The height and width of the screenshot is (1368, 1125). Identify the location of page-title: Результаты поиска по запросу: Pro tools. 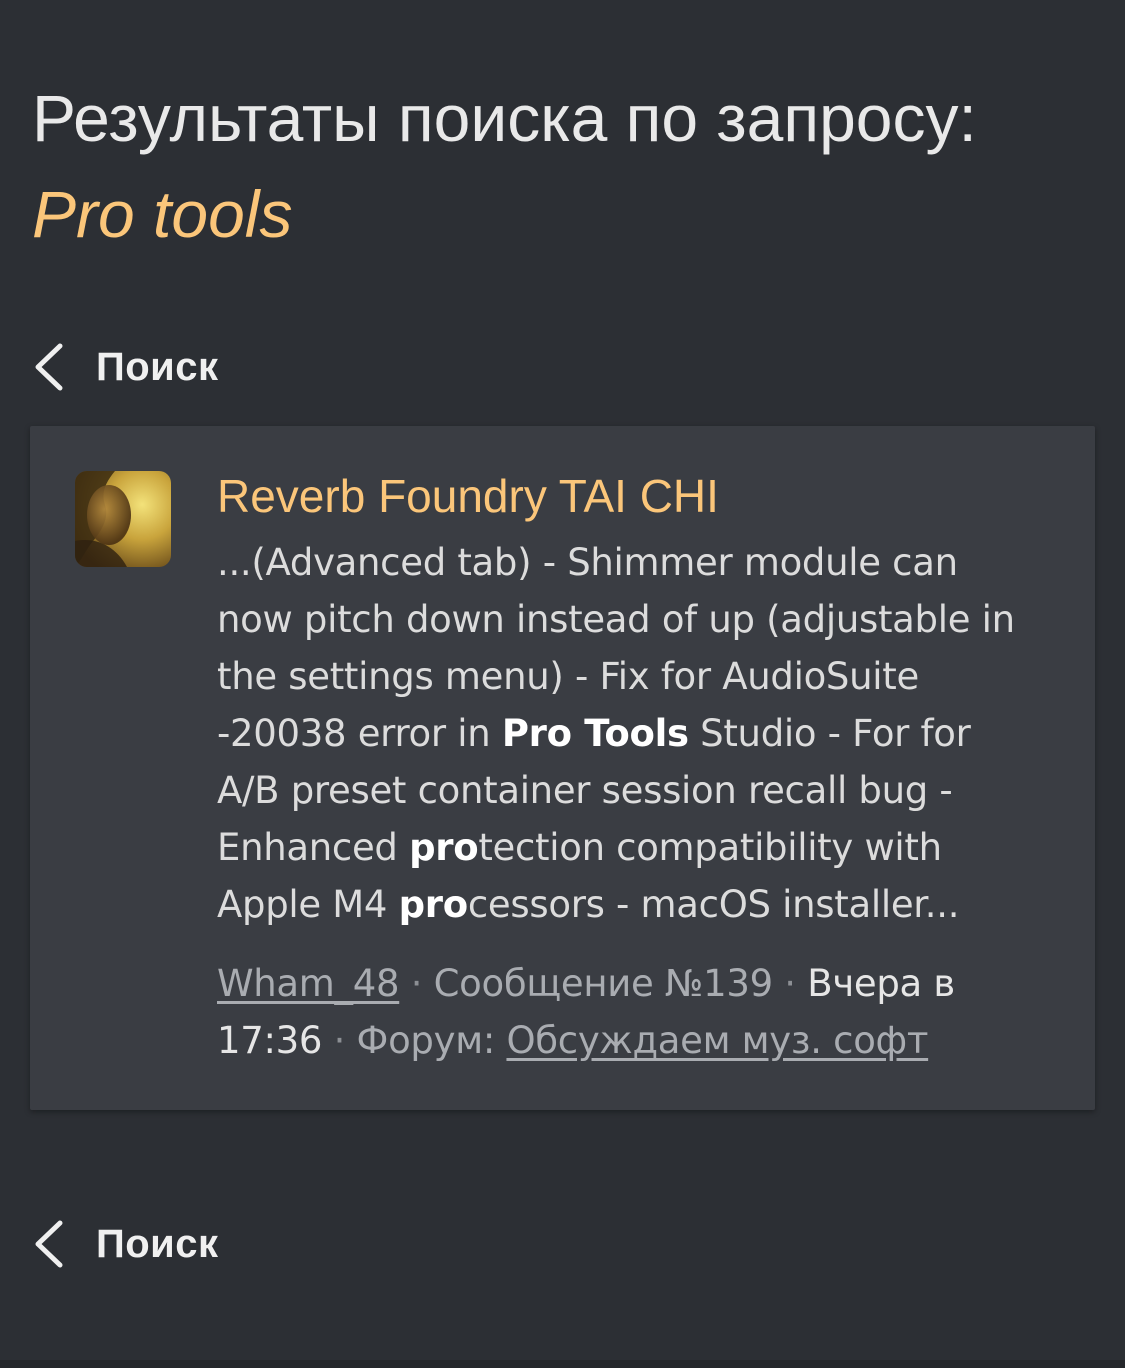
(572, 166).